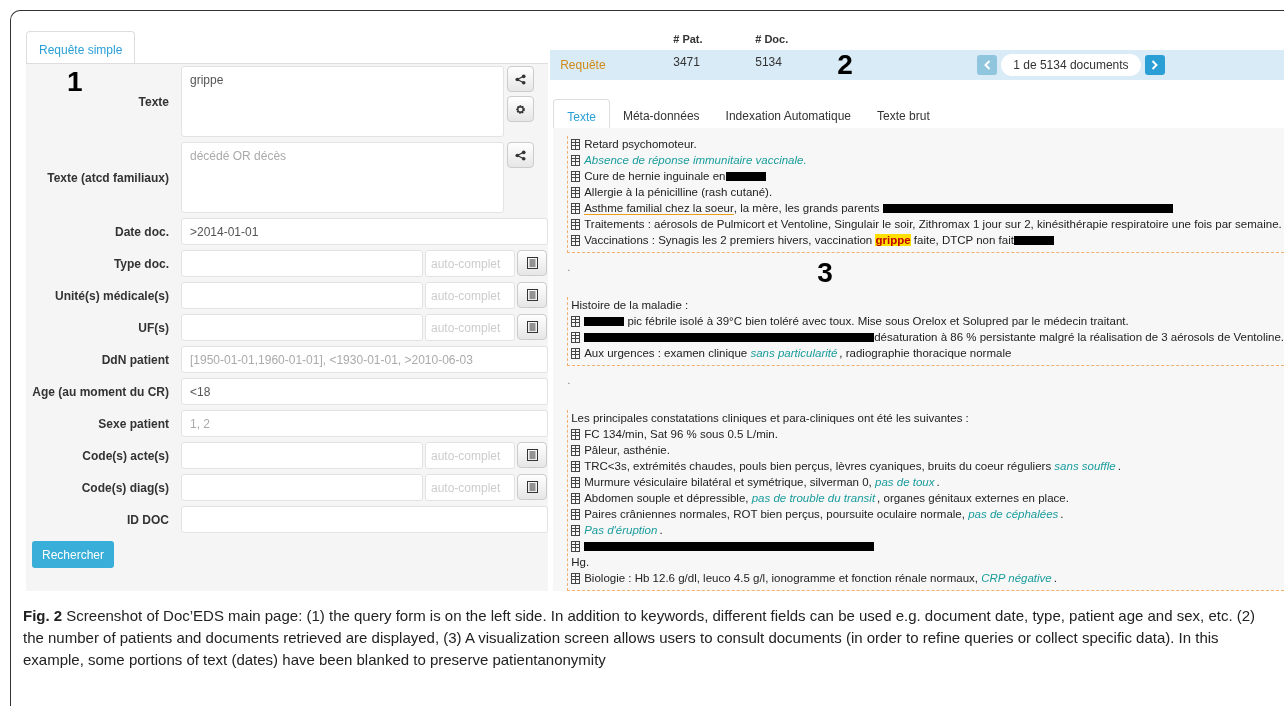  What do you see at coordinates (135, 360) in the screenshot?
I see `field-label: DdN patient` at bounding box center [135, 360].